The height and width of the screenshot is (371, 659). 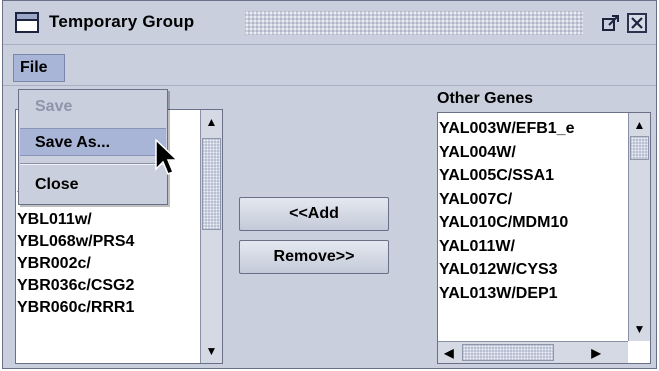 What do you see at coordinates (533, 176) in the screenshot?
I see `list-item: YAL005C/SSA1` at bounding box center [533, 176].